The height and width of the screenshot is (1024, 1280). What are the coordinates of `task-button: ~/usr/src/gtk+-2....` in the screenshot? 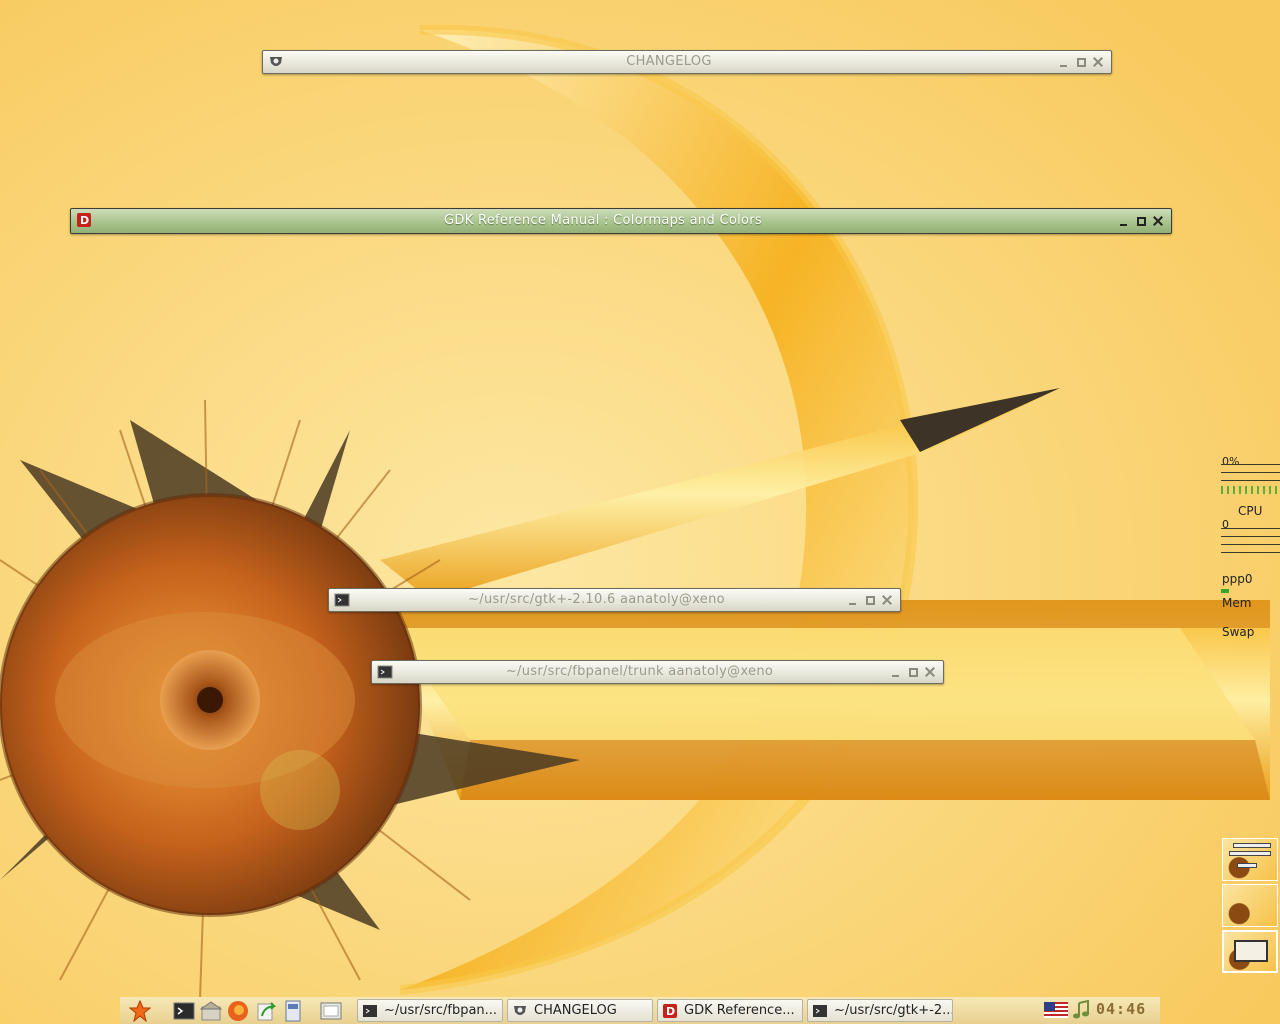 It's located at (880, 1010).